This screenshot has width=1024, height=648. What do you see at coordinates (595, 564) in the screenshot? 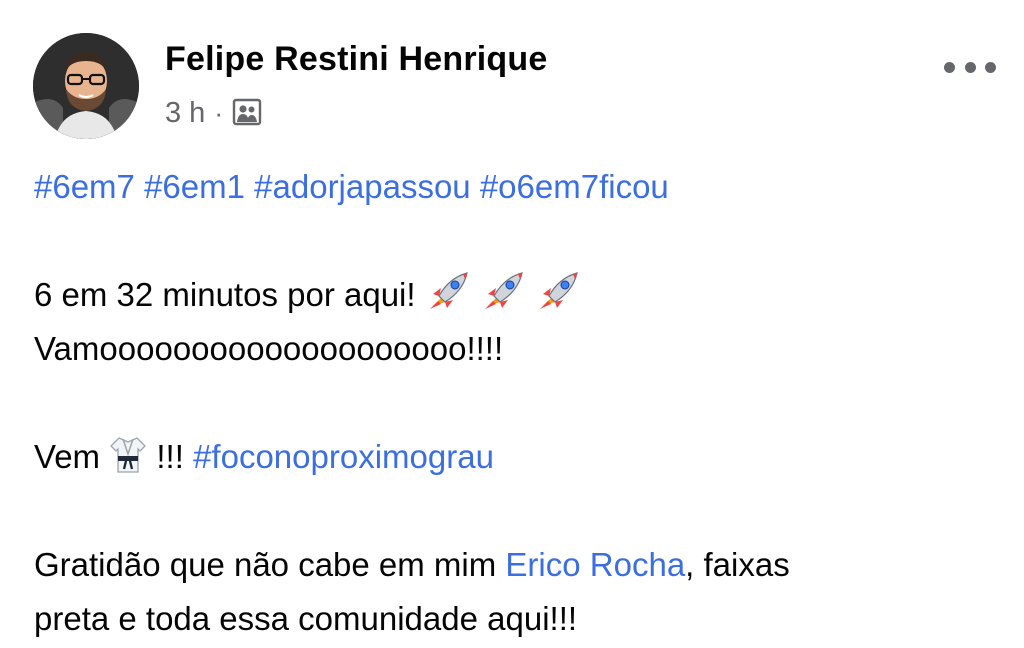
I see `mention-link: Erico Rocha` at bounding box center [595, 564].